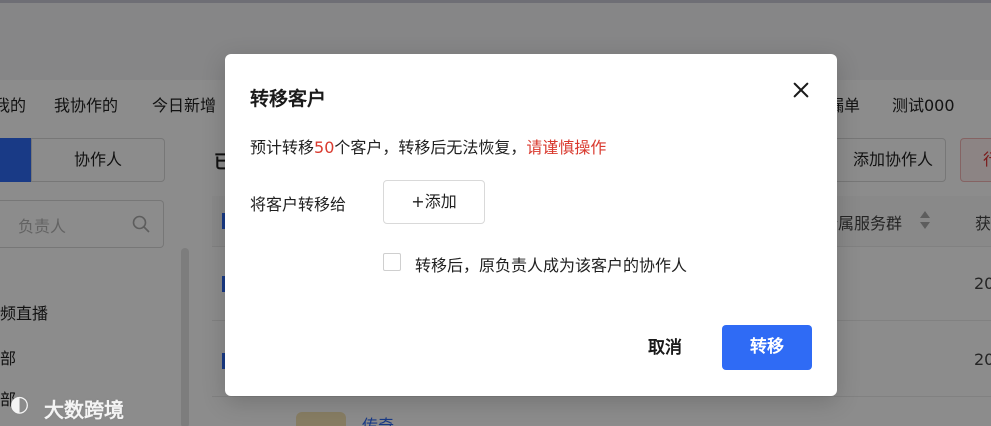  Describe the element at coordinates (434, 202) in the screenshot. I see `add-assignee-button: +添加` at that location.